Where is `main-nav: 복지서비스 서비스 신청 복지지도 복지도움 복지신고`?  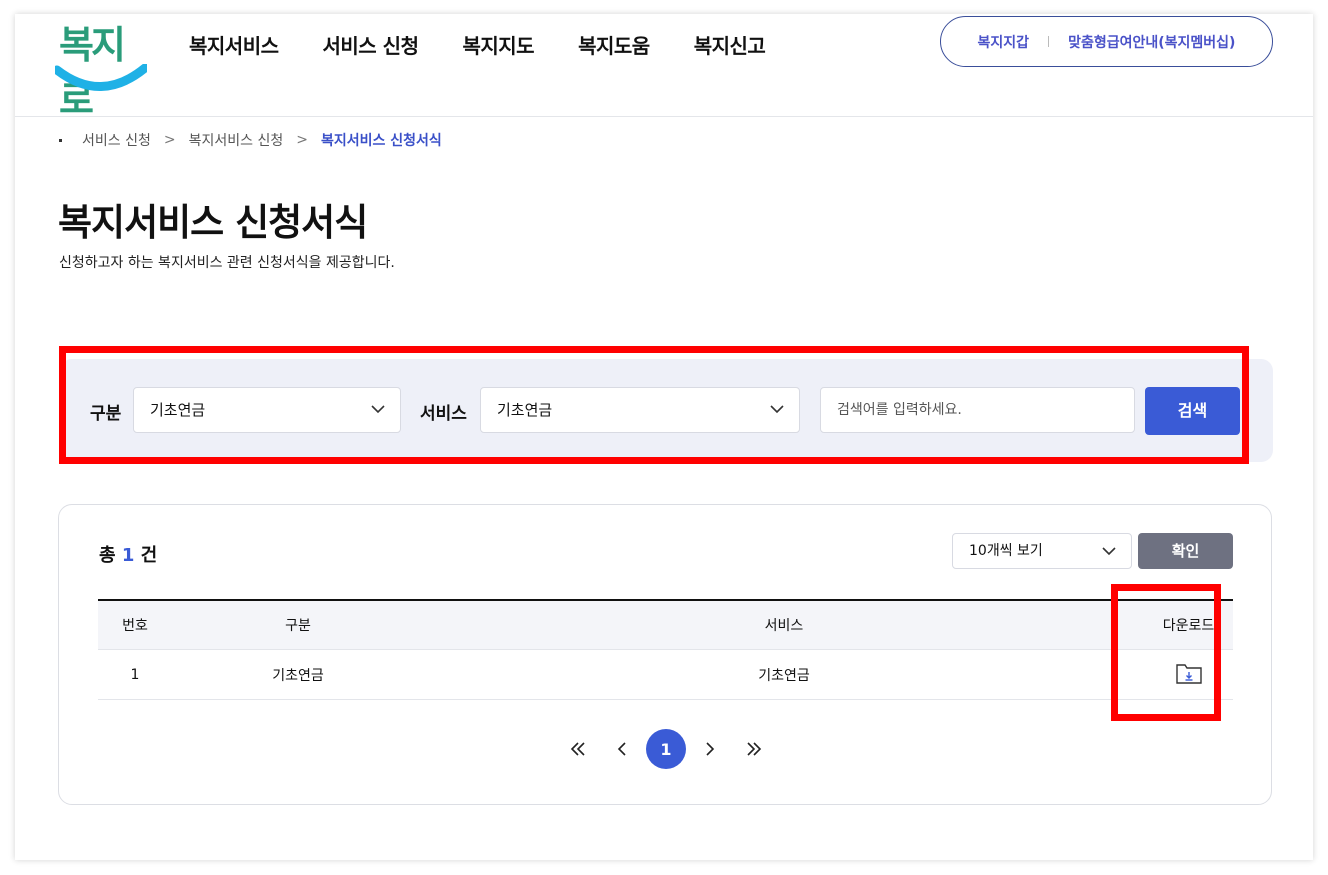 main-nav: 복지서비스 서비스 신청 복지지도 복지도움 복지신고 is located at coordinates (499, 44).